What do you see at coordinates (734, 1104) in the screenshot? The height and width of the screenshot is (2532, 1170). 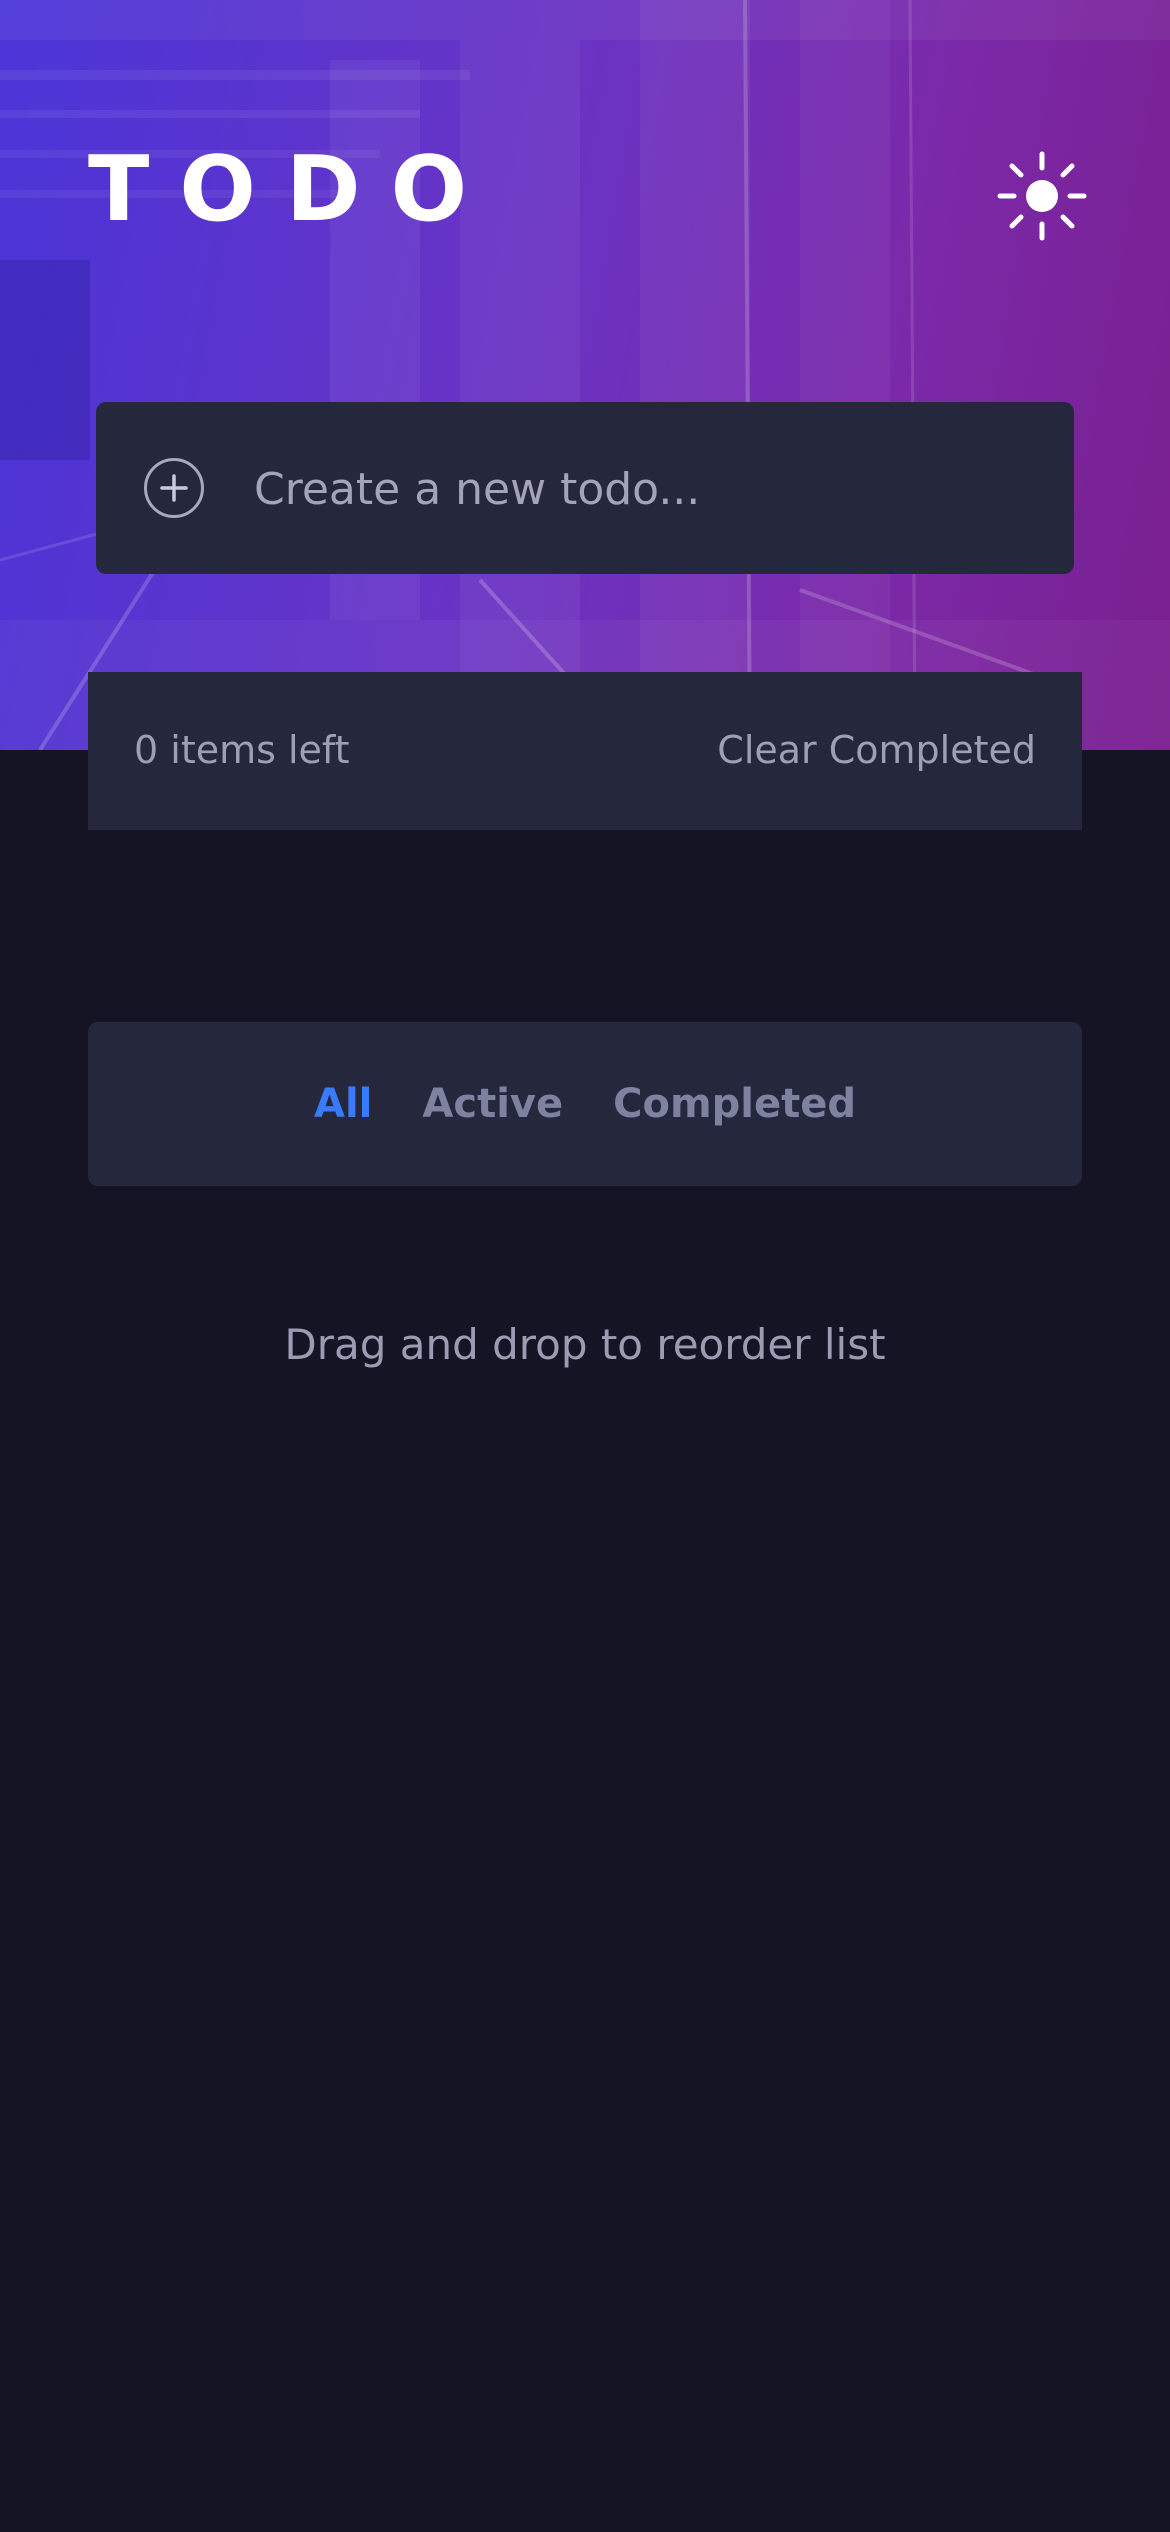 I see `filter-completed-button: Completed` at bounding box center [734, 1104].